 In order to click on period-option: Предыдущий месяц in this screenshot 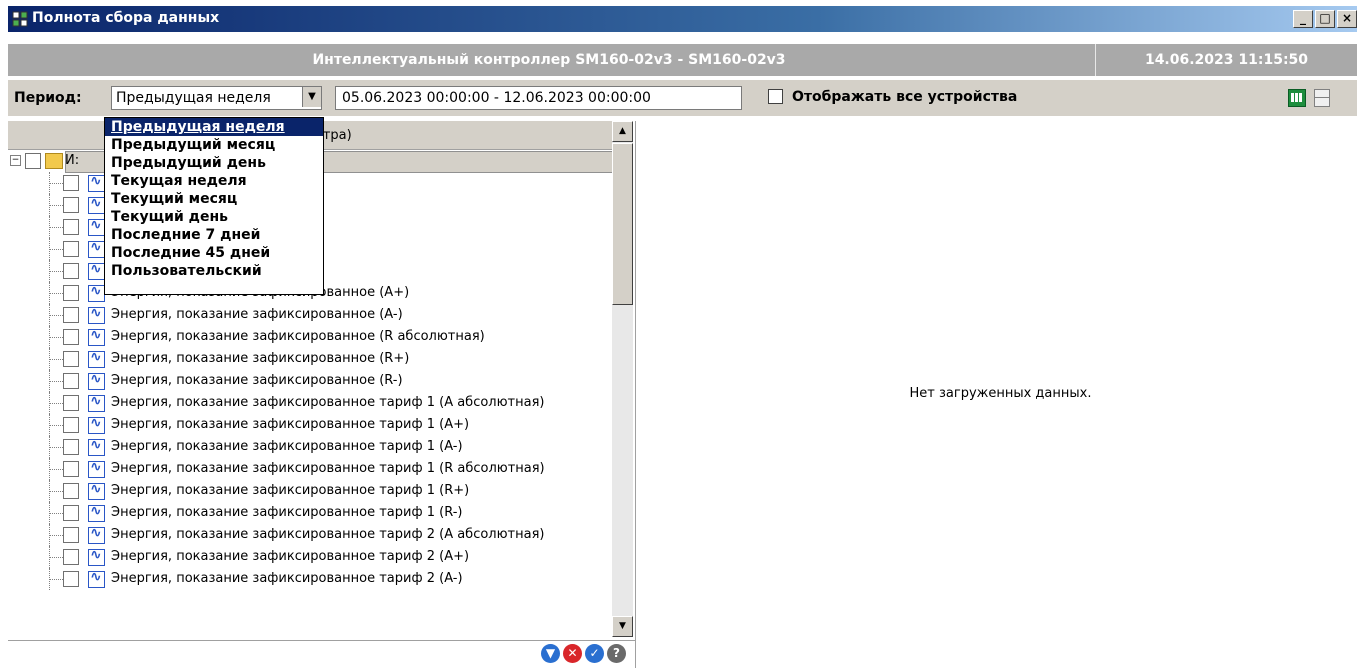, I will do `click(214, 145)`.